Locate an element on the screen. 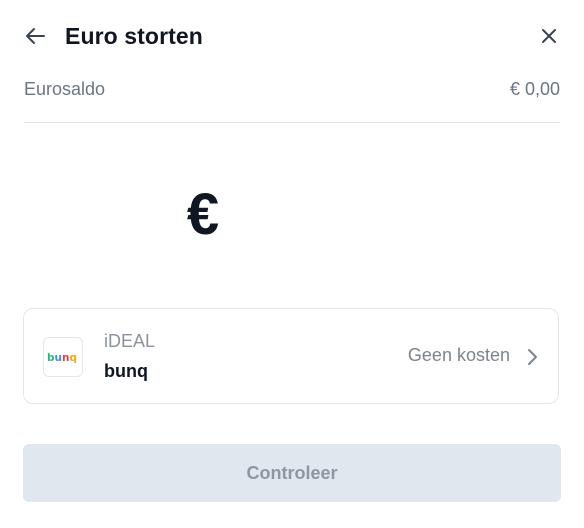 Image resolution: width=584 pixels, height=528 pixels. bunq-logo: bunq is located at coordinates (62, 358).